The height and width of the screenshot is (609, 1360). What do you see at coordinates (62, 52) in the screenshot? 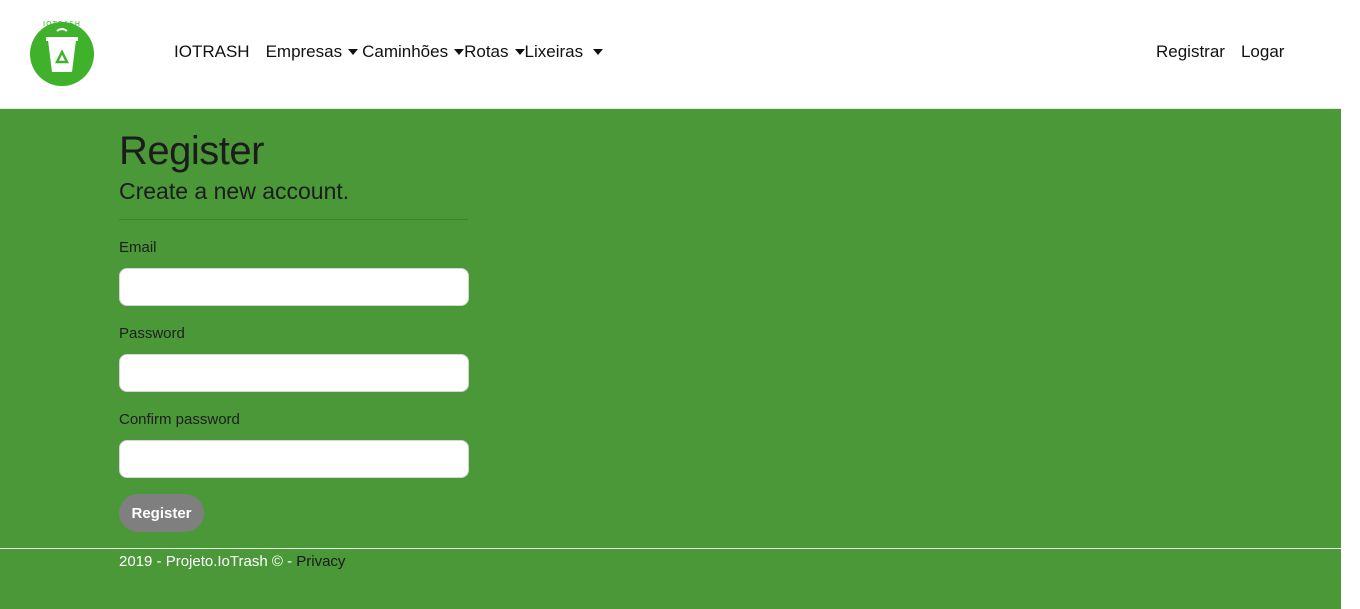
I see `iotrash-logo-icon: IOTRASH` at bounding box center [62, 52].